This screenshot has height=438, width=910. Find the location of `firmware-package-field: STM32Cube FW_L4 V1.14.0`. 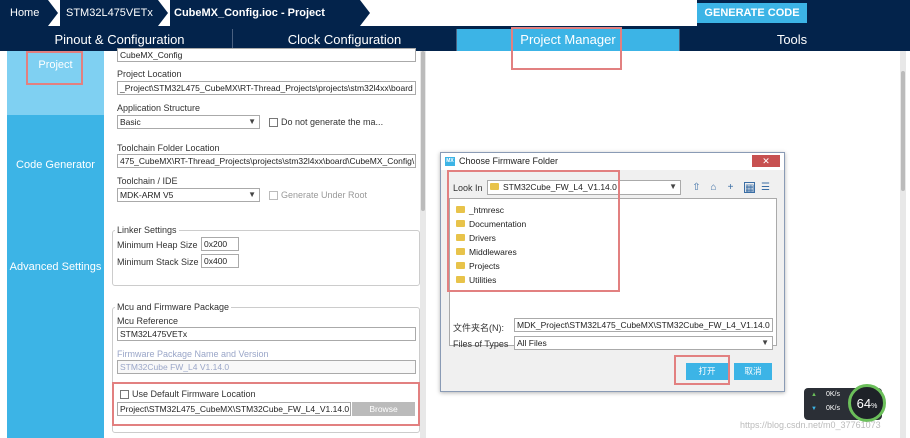

firmware-package-field: STM32Cube FW_L4 V1.14.0 is located at coordinates (266, 367).